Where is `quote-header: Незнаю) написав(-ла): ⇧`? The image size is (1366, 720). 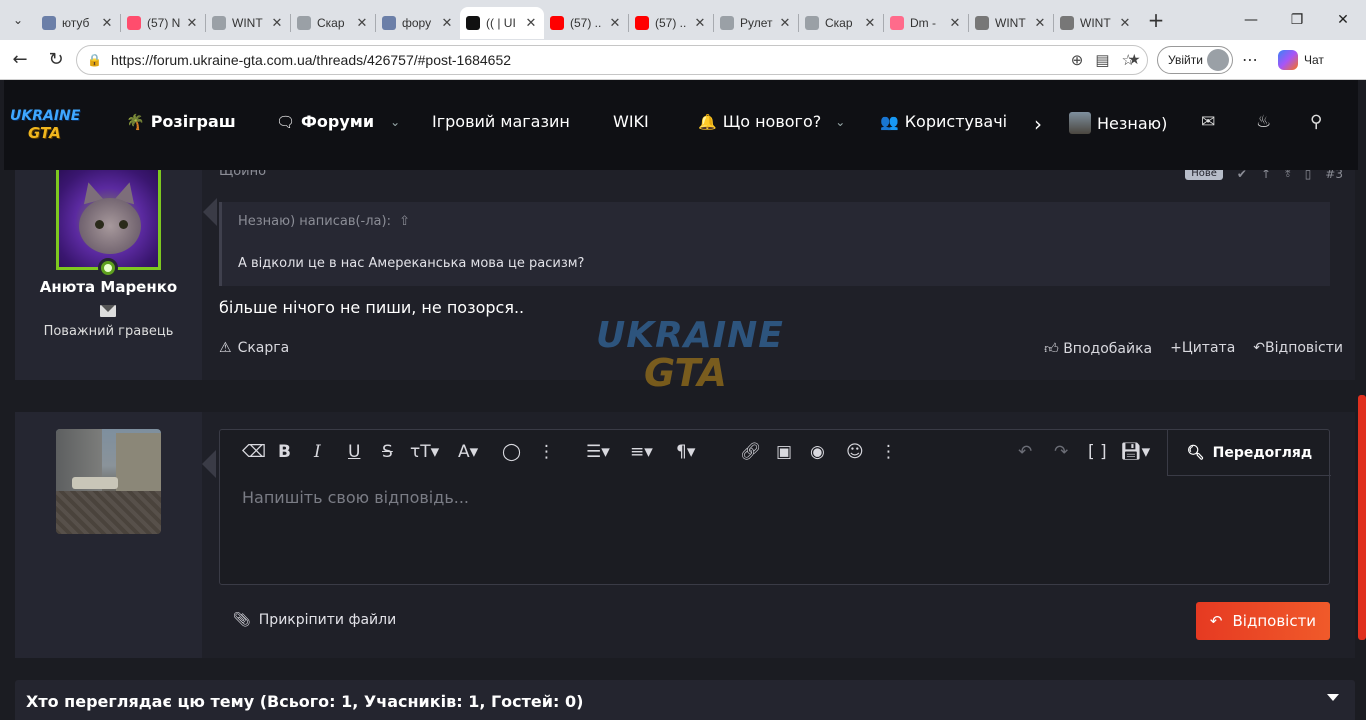 quote-header: Незнаю) написав(-ла): ⇧ is located at coordinates (324, 221).